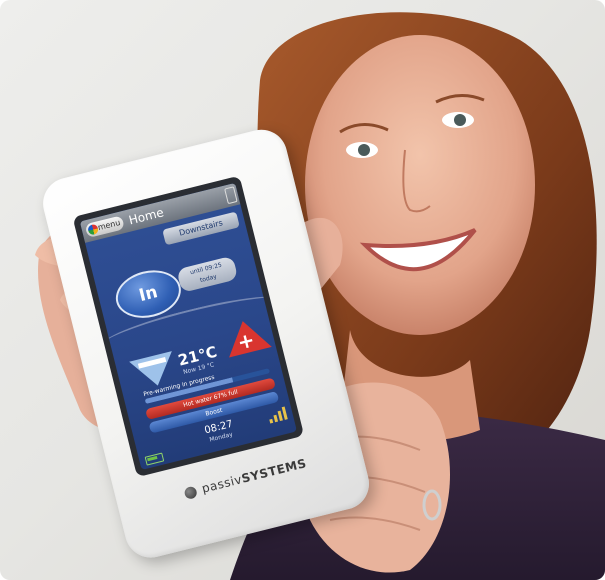 The image size is (605, 580). I want to click on signal-icon, so click(276, 415).